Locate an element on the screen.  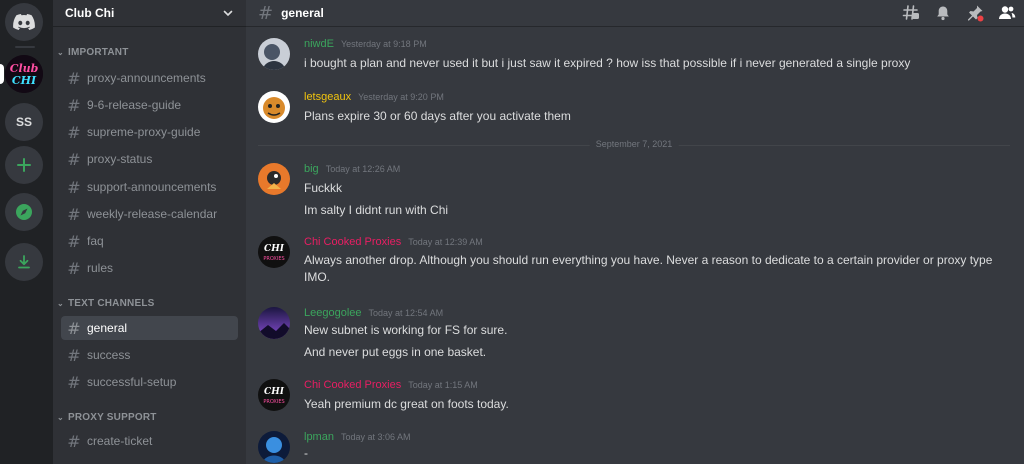
message-text: New subnet is working for FS for sure. is located at coordinates (406, 330).